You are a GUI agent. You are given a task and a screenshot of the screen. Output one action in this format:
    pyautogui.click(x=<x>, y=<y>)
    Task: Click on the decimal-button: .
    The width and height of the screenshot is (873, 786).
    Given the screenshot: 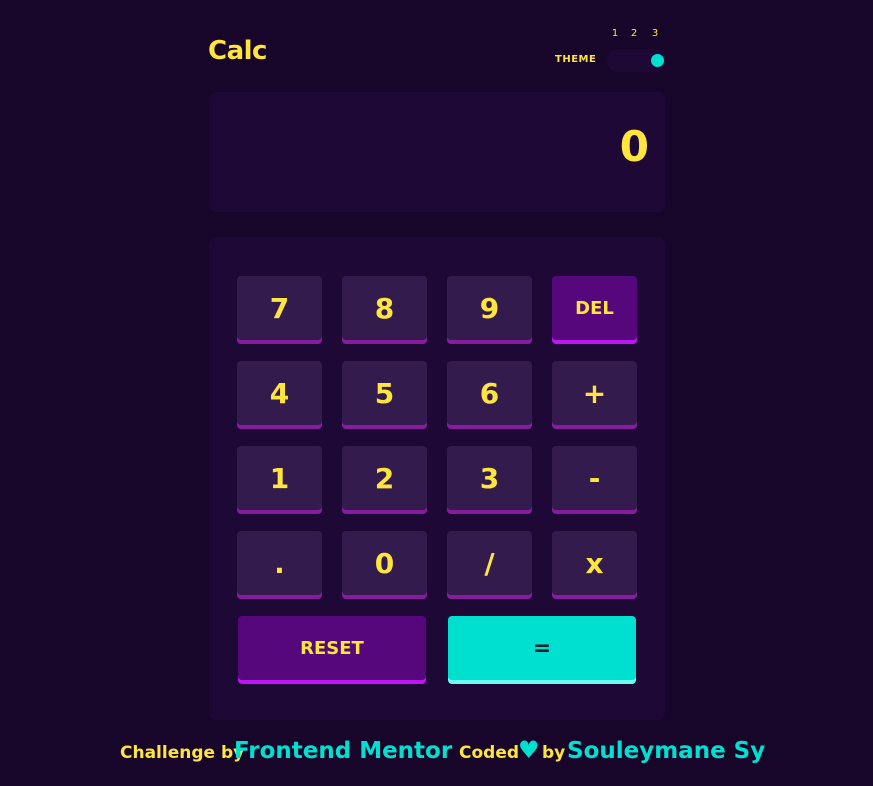 What is the action you would take?
    pyautogui.click(x=279, y=563)
    